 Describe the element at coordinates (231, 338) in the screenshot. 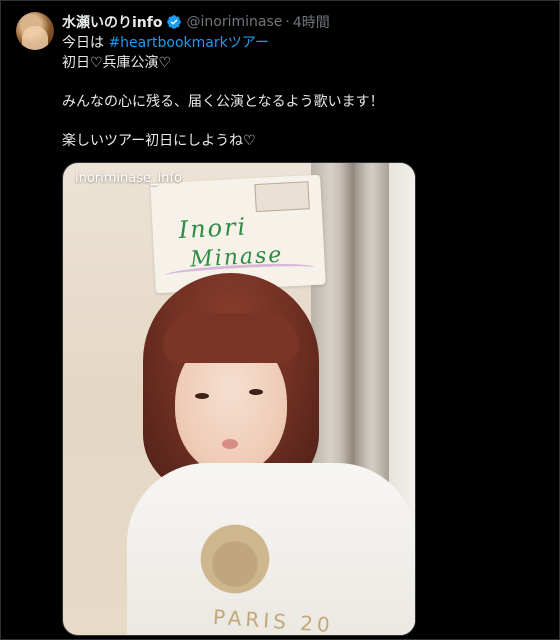

I see `person-fringe` at that location.